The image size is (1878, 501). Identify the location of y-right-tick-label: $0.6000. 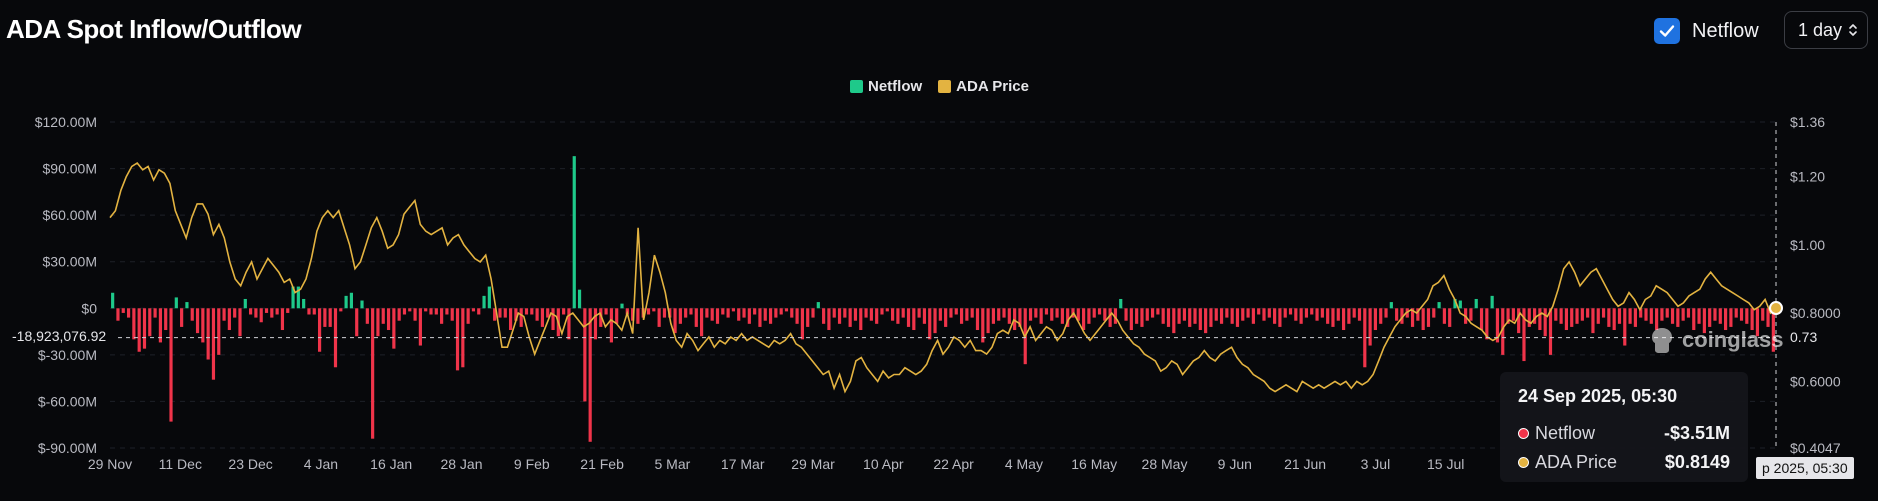
(1815, 381).